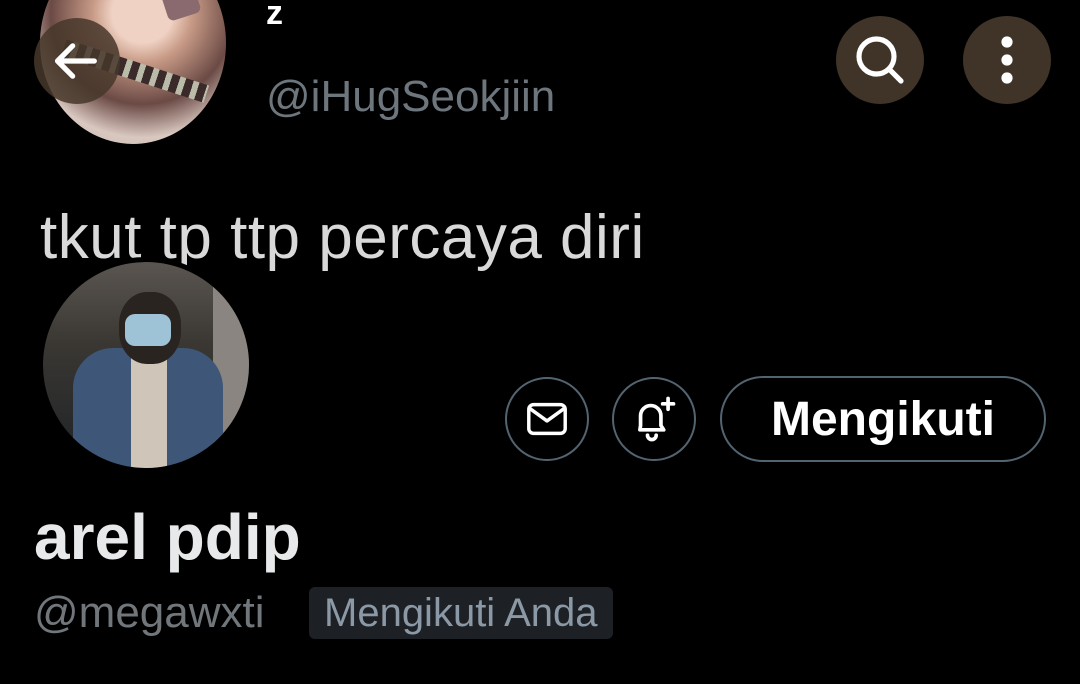 This screenshot has height=684, width=1080. Describe the element at coordinates (274, 16) in the screenshot. I see `banner-tweet-name: z` at that location.